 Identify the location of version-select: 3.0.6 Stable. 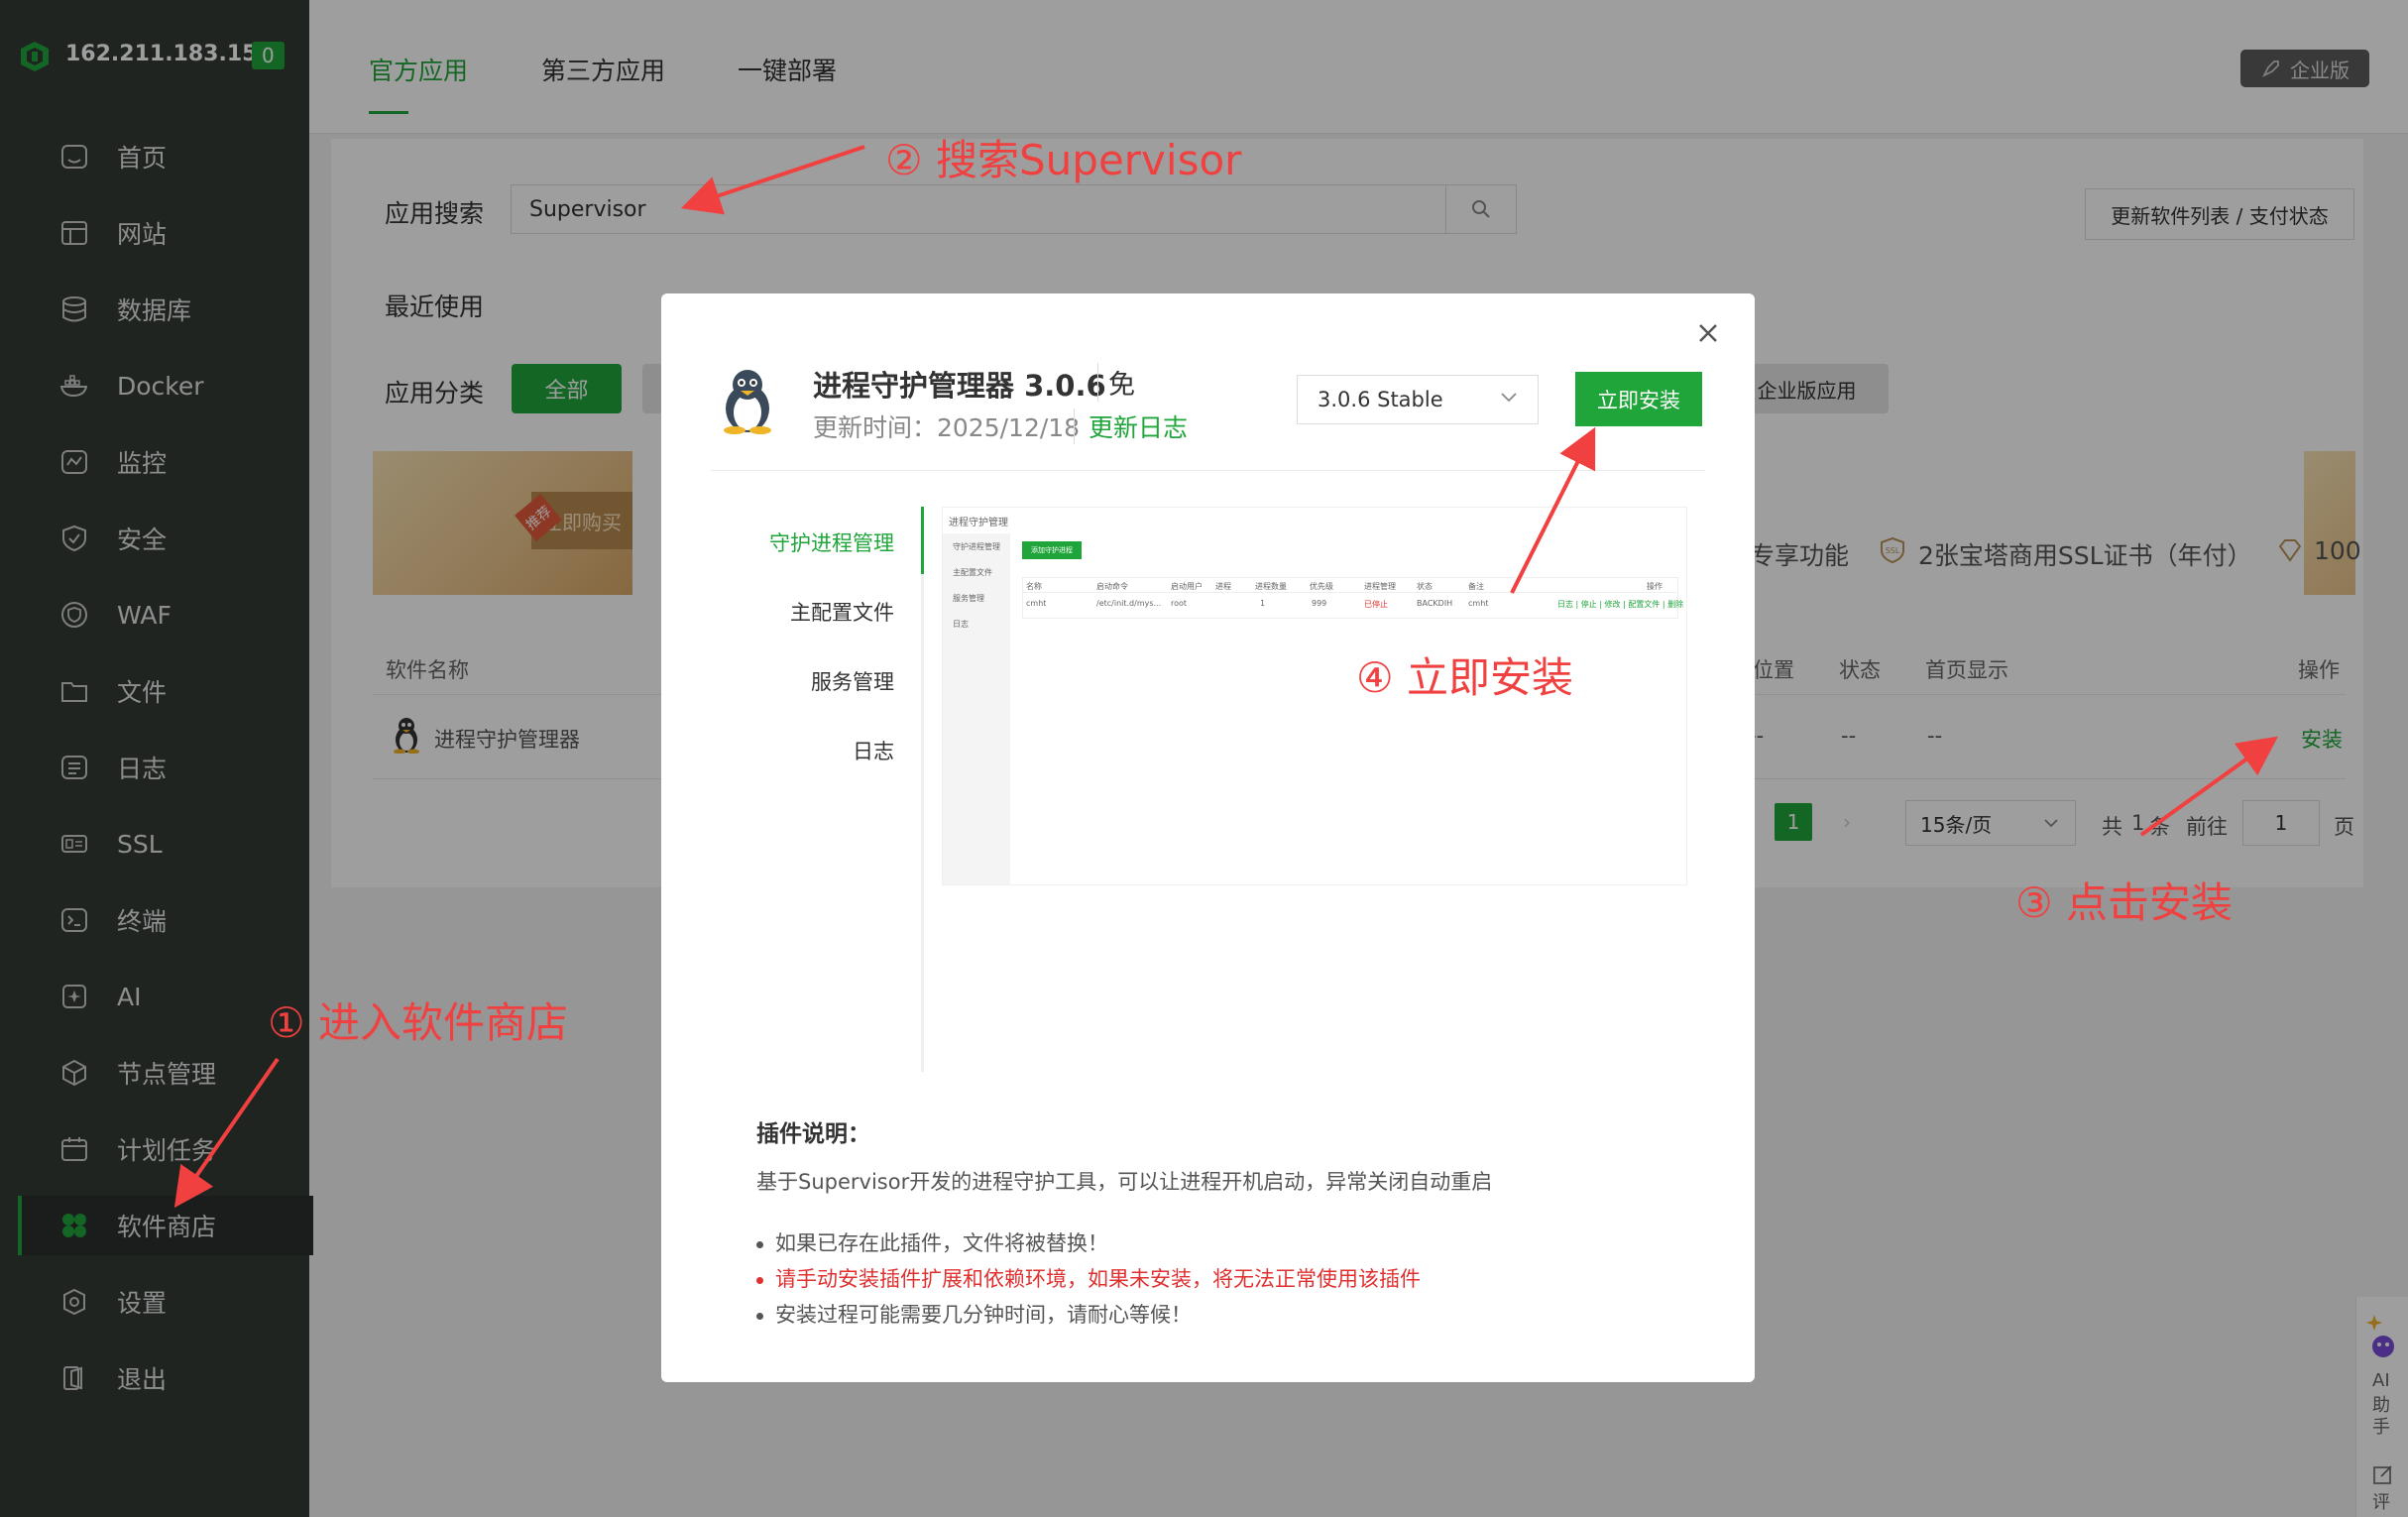
(1418, 400).